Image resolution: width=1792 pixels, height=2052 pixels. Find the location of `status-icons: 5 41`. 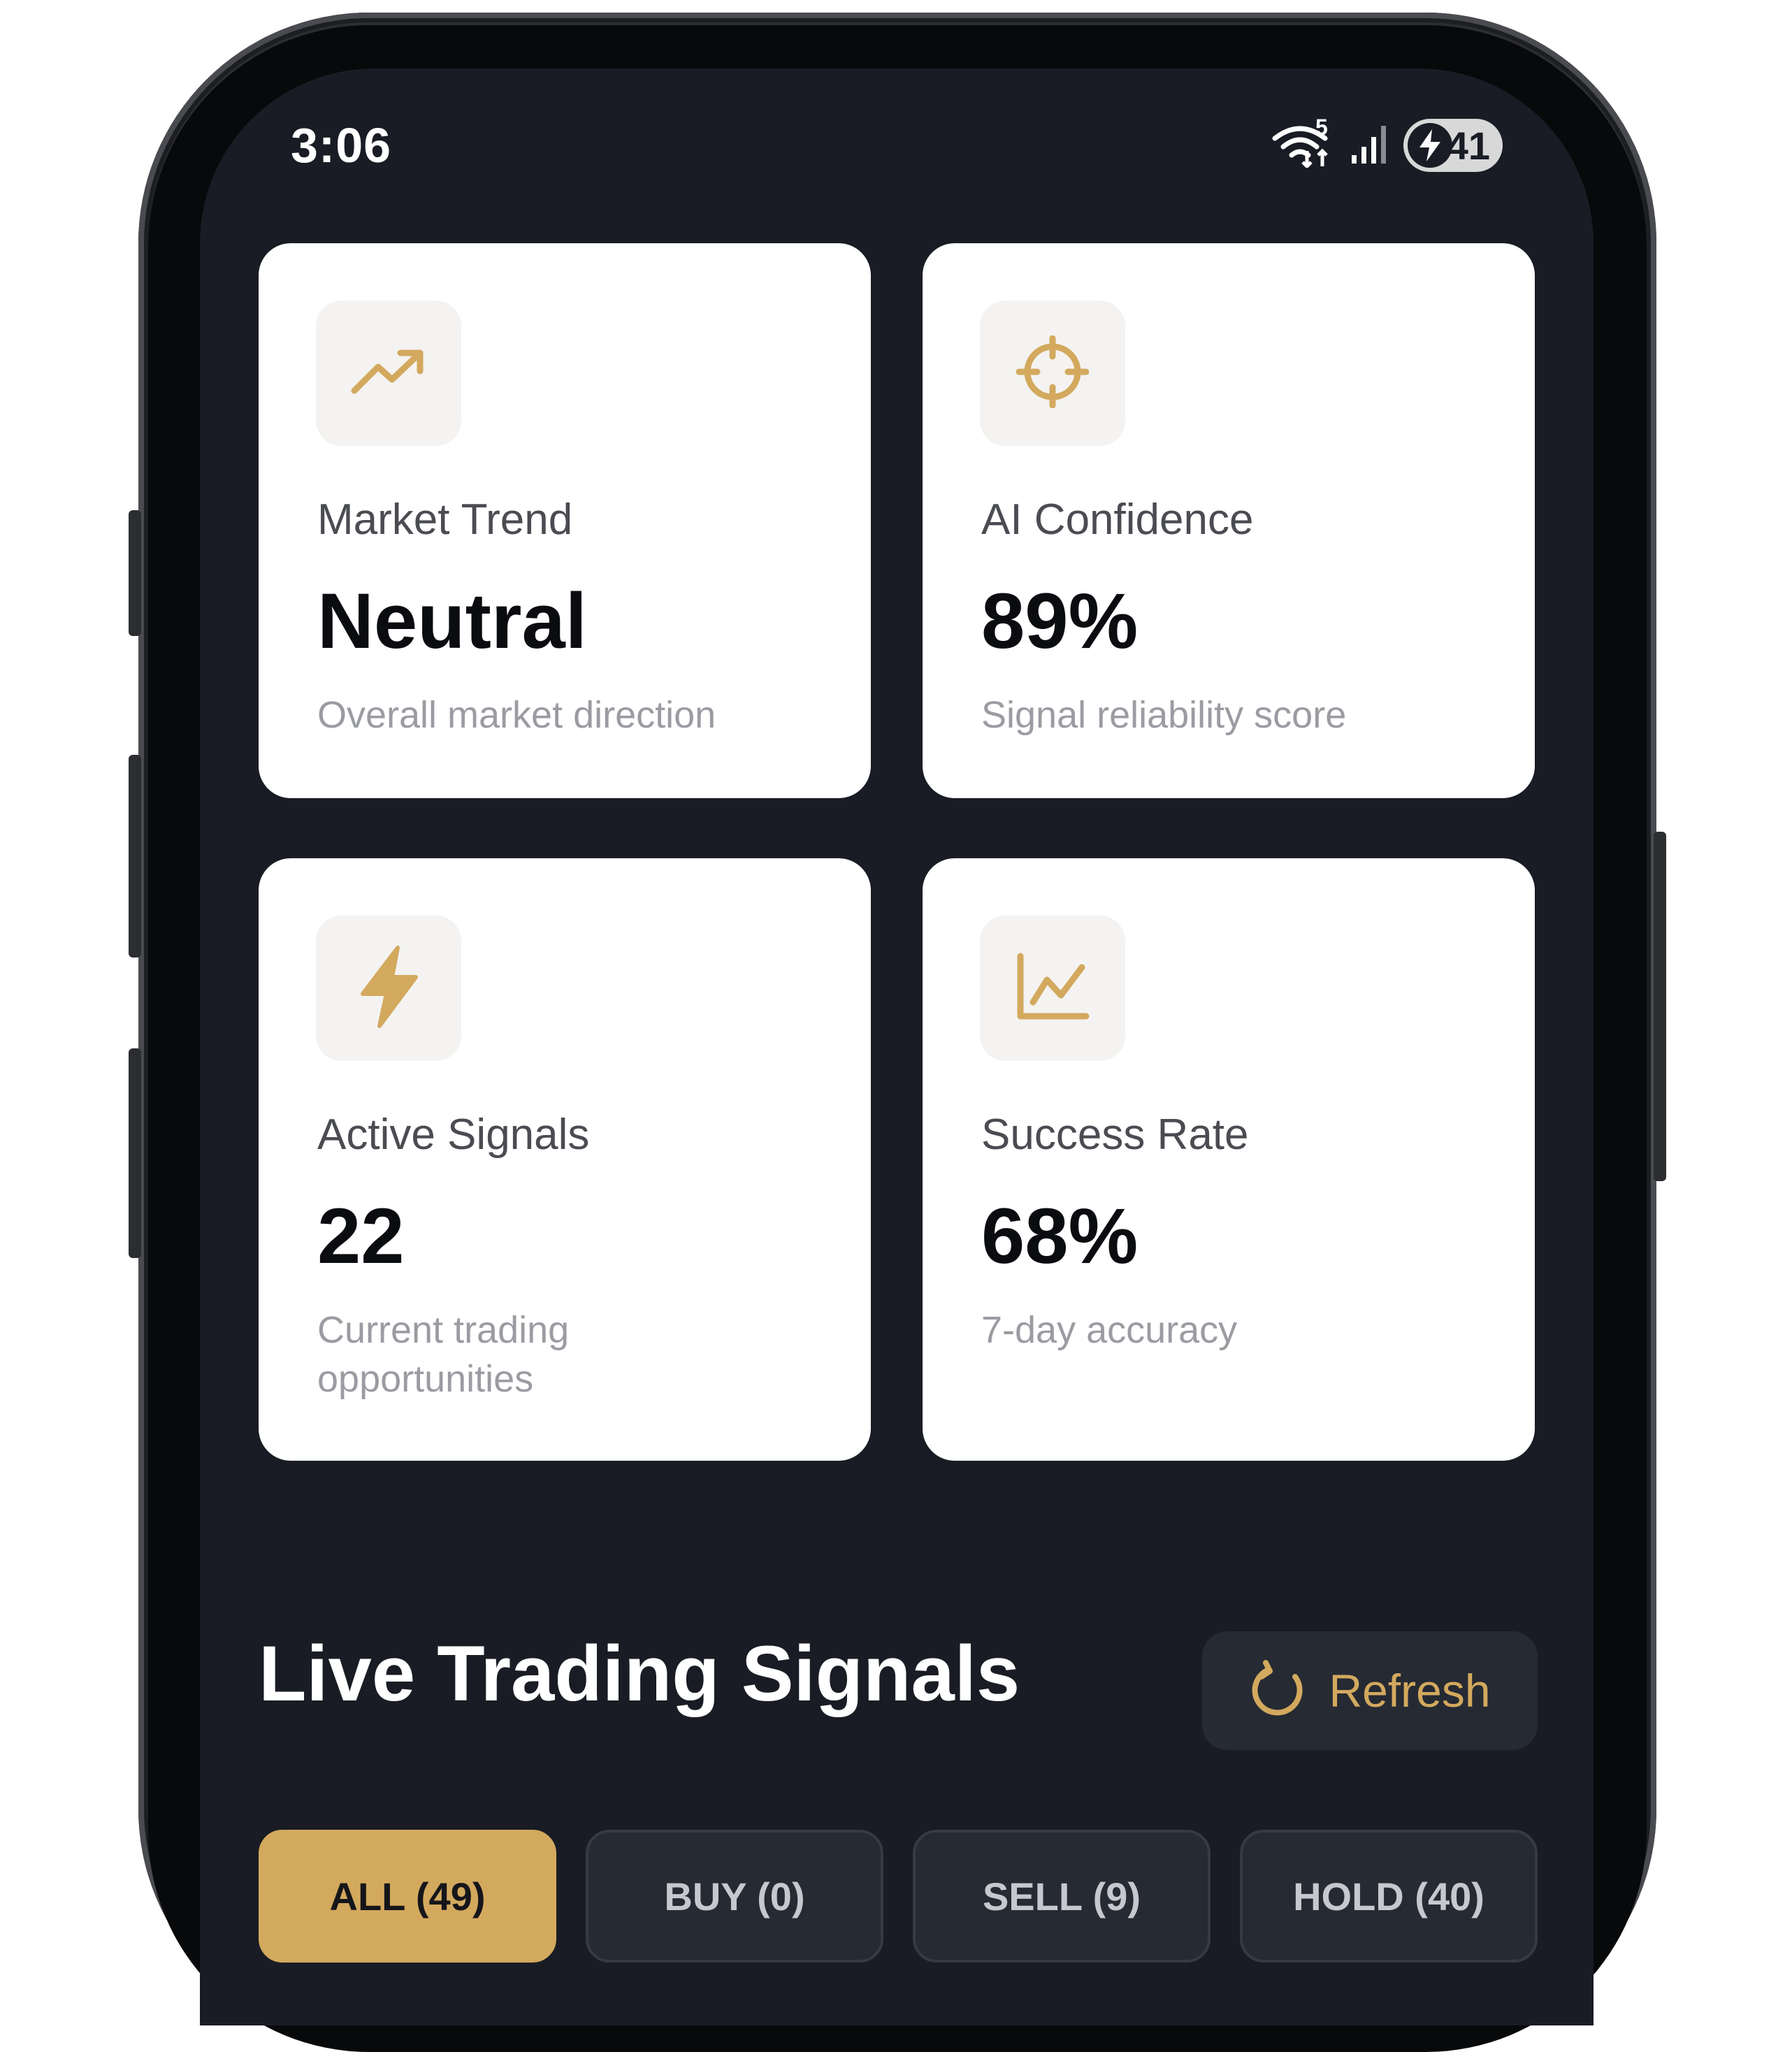

status-icons: 5 41 is located at coordinates (1387, 144).